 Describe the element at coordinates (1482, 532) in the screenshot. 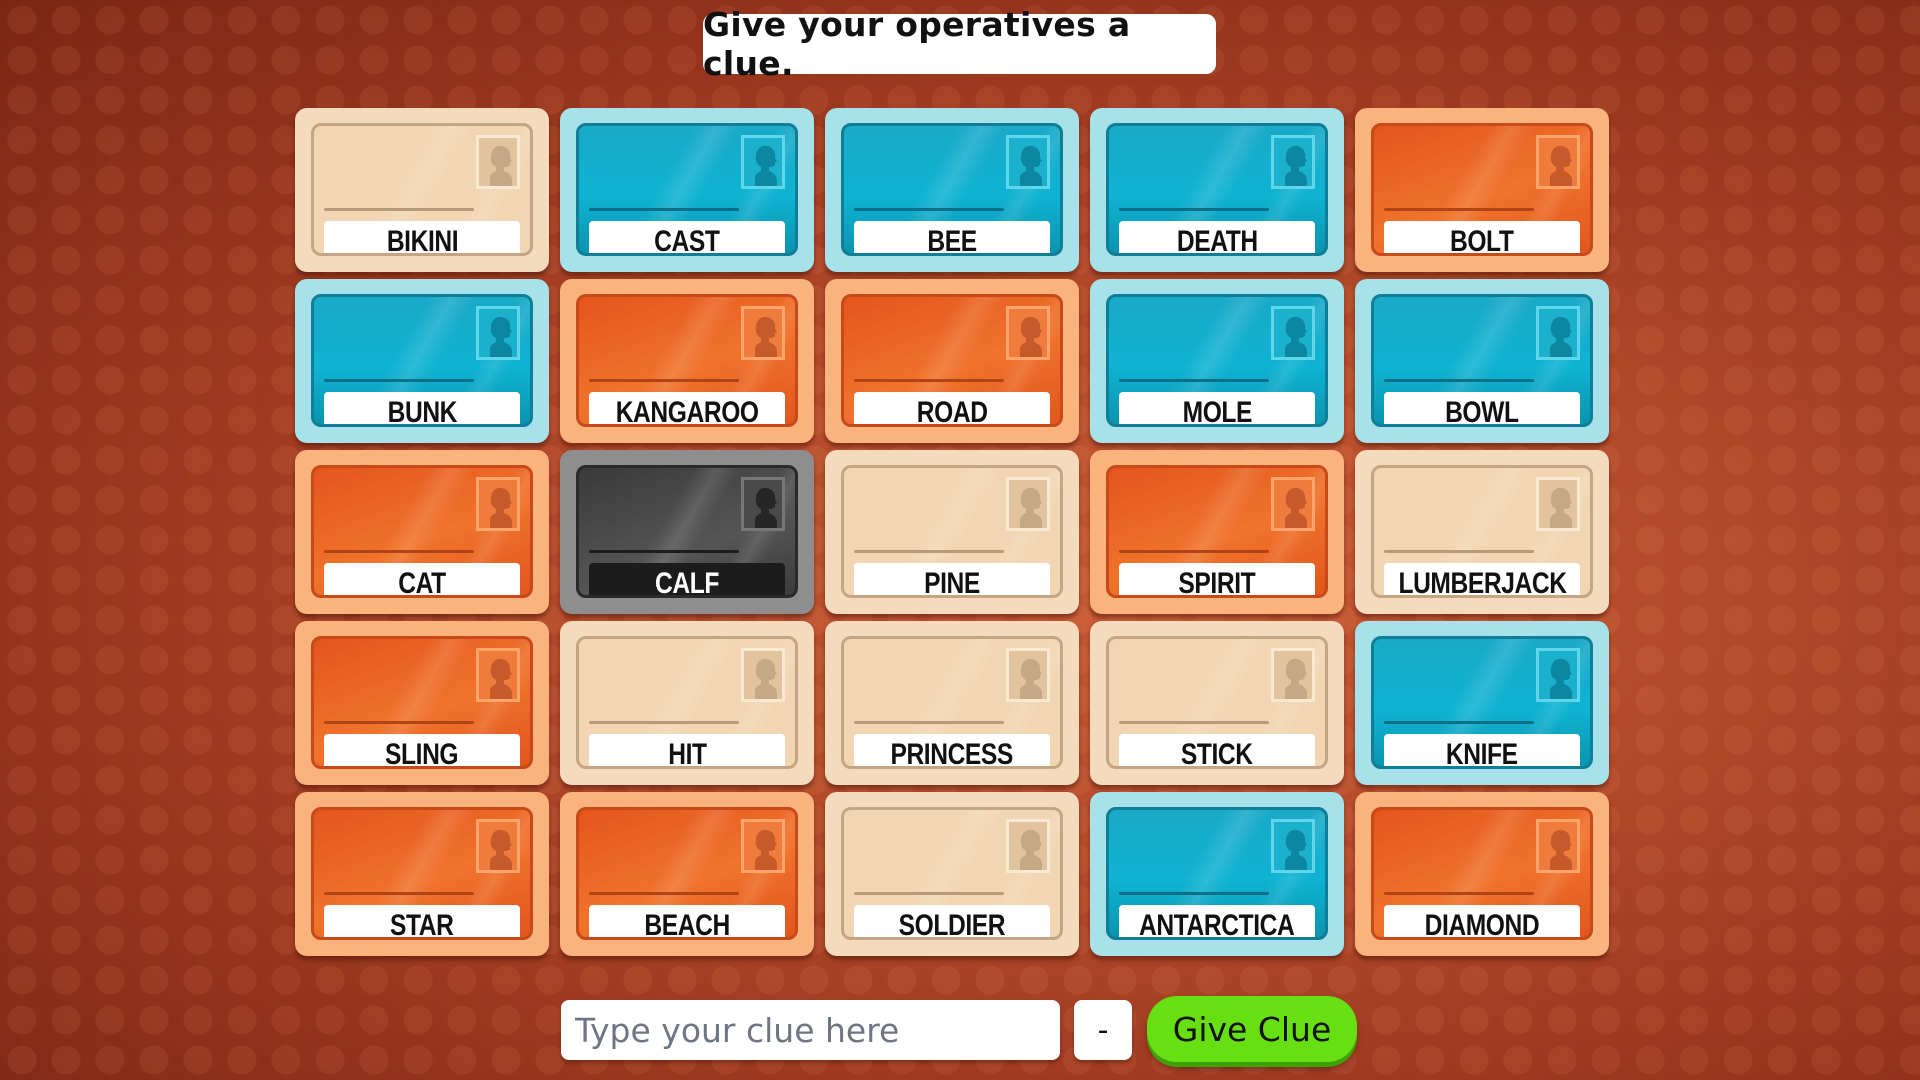

I see `word-card: LUMBERJACK` at that location.